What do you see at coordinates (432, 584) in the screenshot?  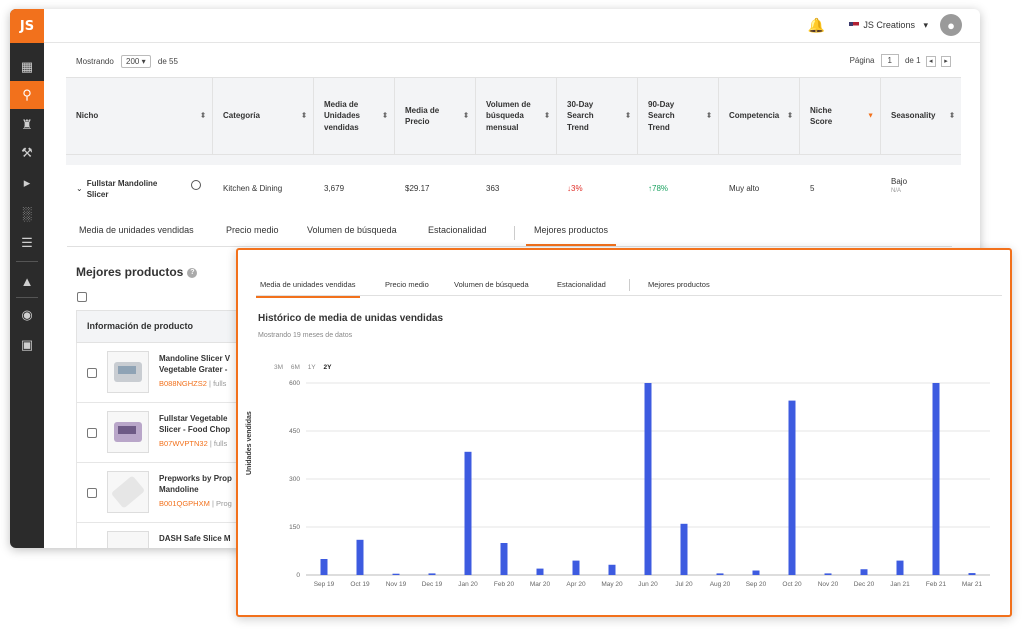 I see `x-tick-label: Dec 19` at bounding box center [432, 584].